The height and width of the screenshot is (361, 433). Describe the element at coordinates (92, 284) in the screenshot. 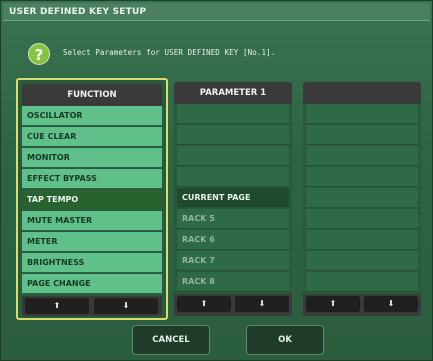

I see `function-item: PAGE CHANGE` at that location.